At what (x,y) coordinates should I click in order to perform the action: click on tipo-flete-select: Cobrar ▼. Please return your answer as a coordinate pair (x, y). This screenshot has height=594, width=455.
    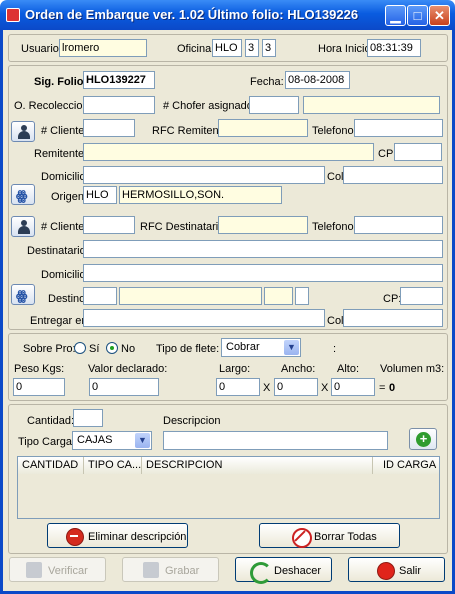
    Looking at the image, I should click on (261, 347).